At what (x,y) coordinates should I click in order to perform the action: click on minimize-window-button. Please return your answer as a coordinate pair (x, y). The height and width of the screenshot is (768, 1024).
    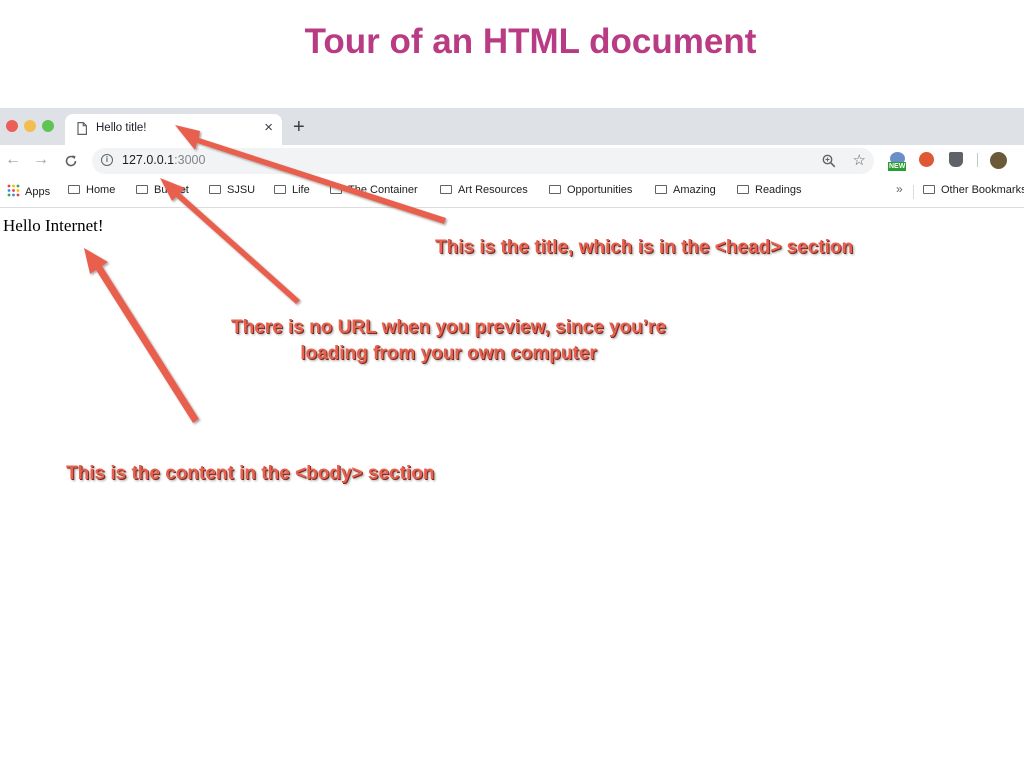
    Looking at the image, I should click on (30, 126).